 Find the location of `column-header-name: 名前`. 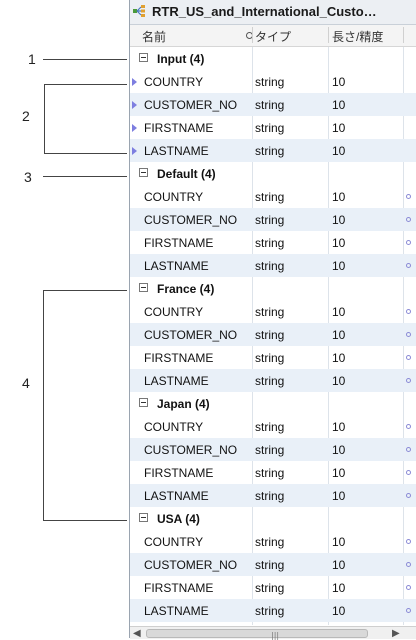

column-header-name: 名前 is located at coordinates (154, 36).